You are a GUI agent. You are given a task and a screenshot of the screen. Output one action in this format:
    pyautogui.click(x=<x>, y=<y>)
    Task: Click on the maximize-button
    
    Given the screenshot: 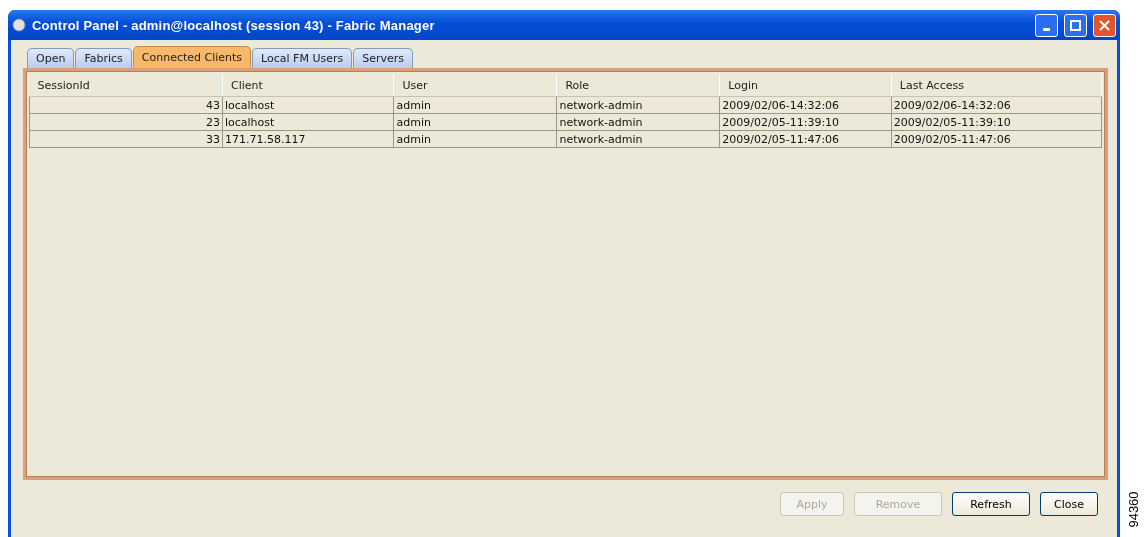 What is the action you would take?
    pyautogui.click(x=1075, y=25)
    